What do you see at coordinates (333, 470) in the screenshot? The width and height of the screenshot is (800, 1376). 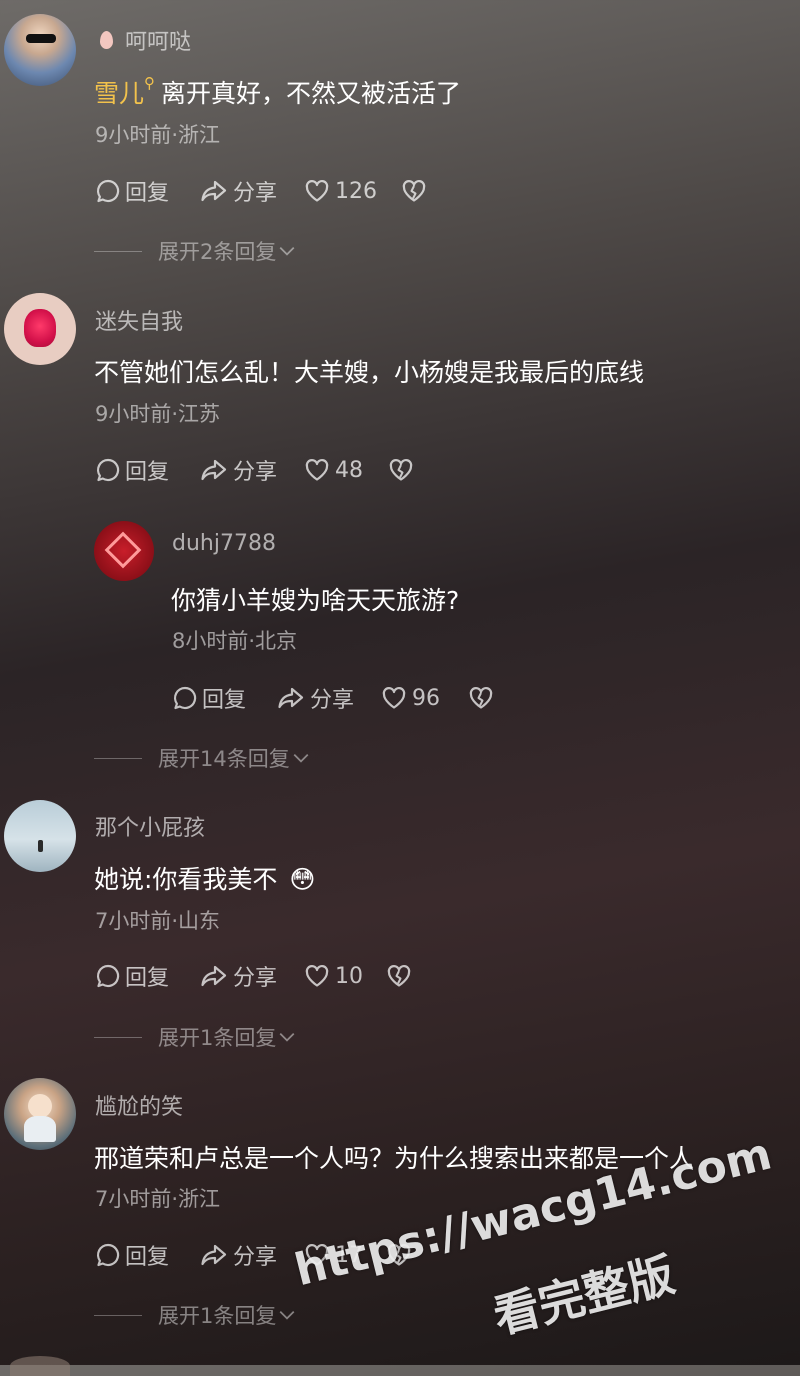 I see `like-button: 48` at bounding box center [333, 470].